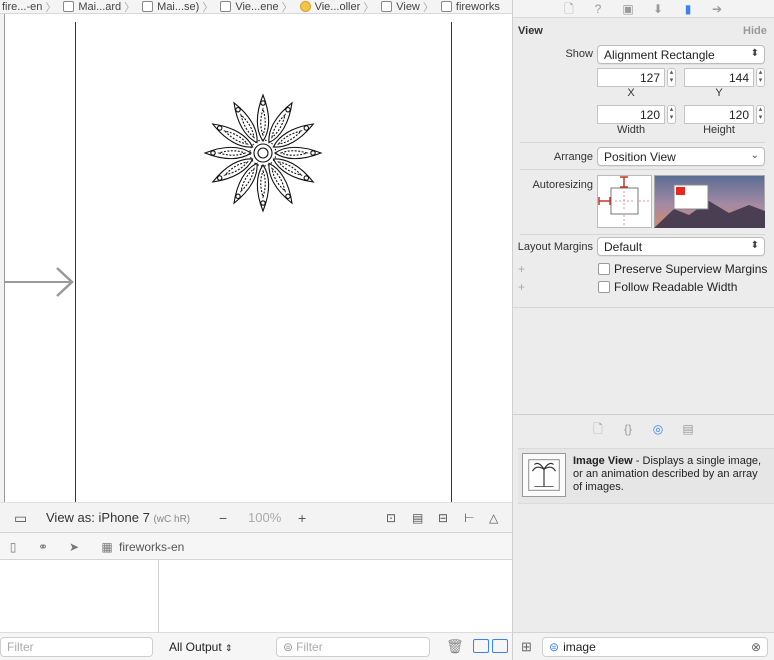 Image resolution: width=774 pixels, height=660 pixels. Describe the element at coordinates (631, 77) in the screenshot. I see `x-field: 127` at that location.